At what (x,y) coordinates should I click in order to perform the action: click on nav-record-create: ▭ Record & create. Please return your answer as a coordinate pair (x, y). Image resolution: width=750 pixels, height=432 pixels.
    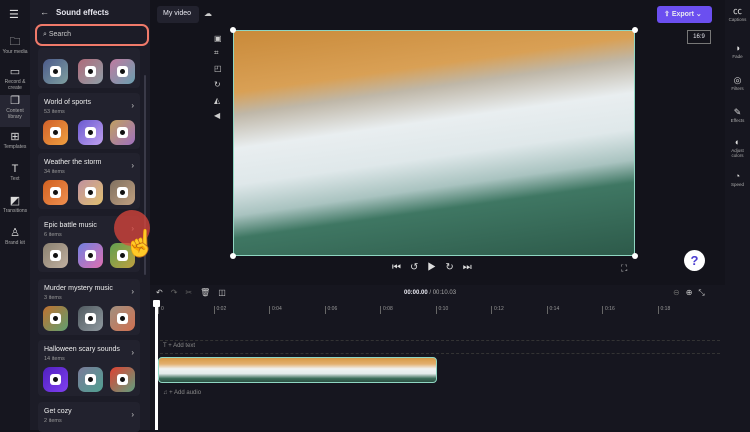
    Looking at the image, I should click on (15, 78).